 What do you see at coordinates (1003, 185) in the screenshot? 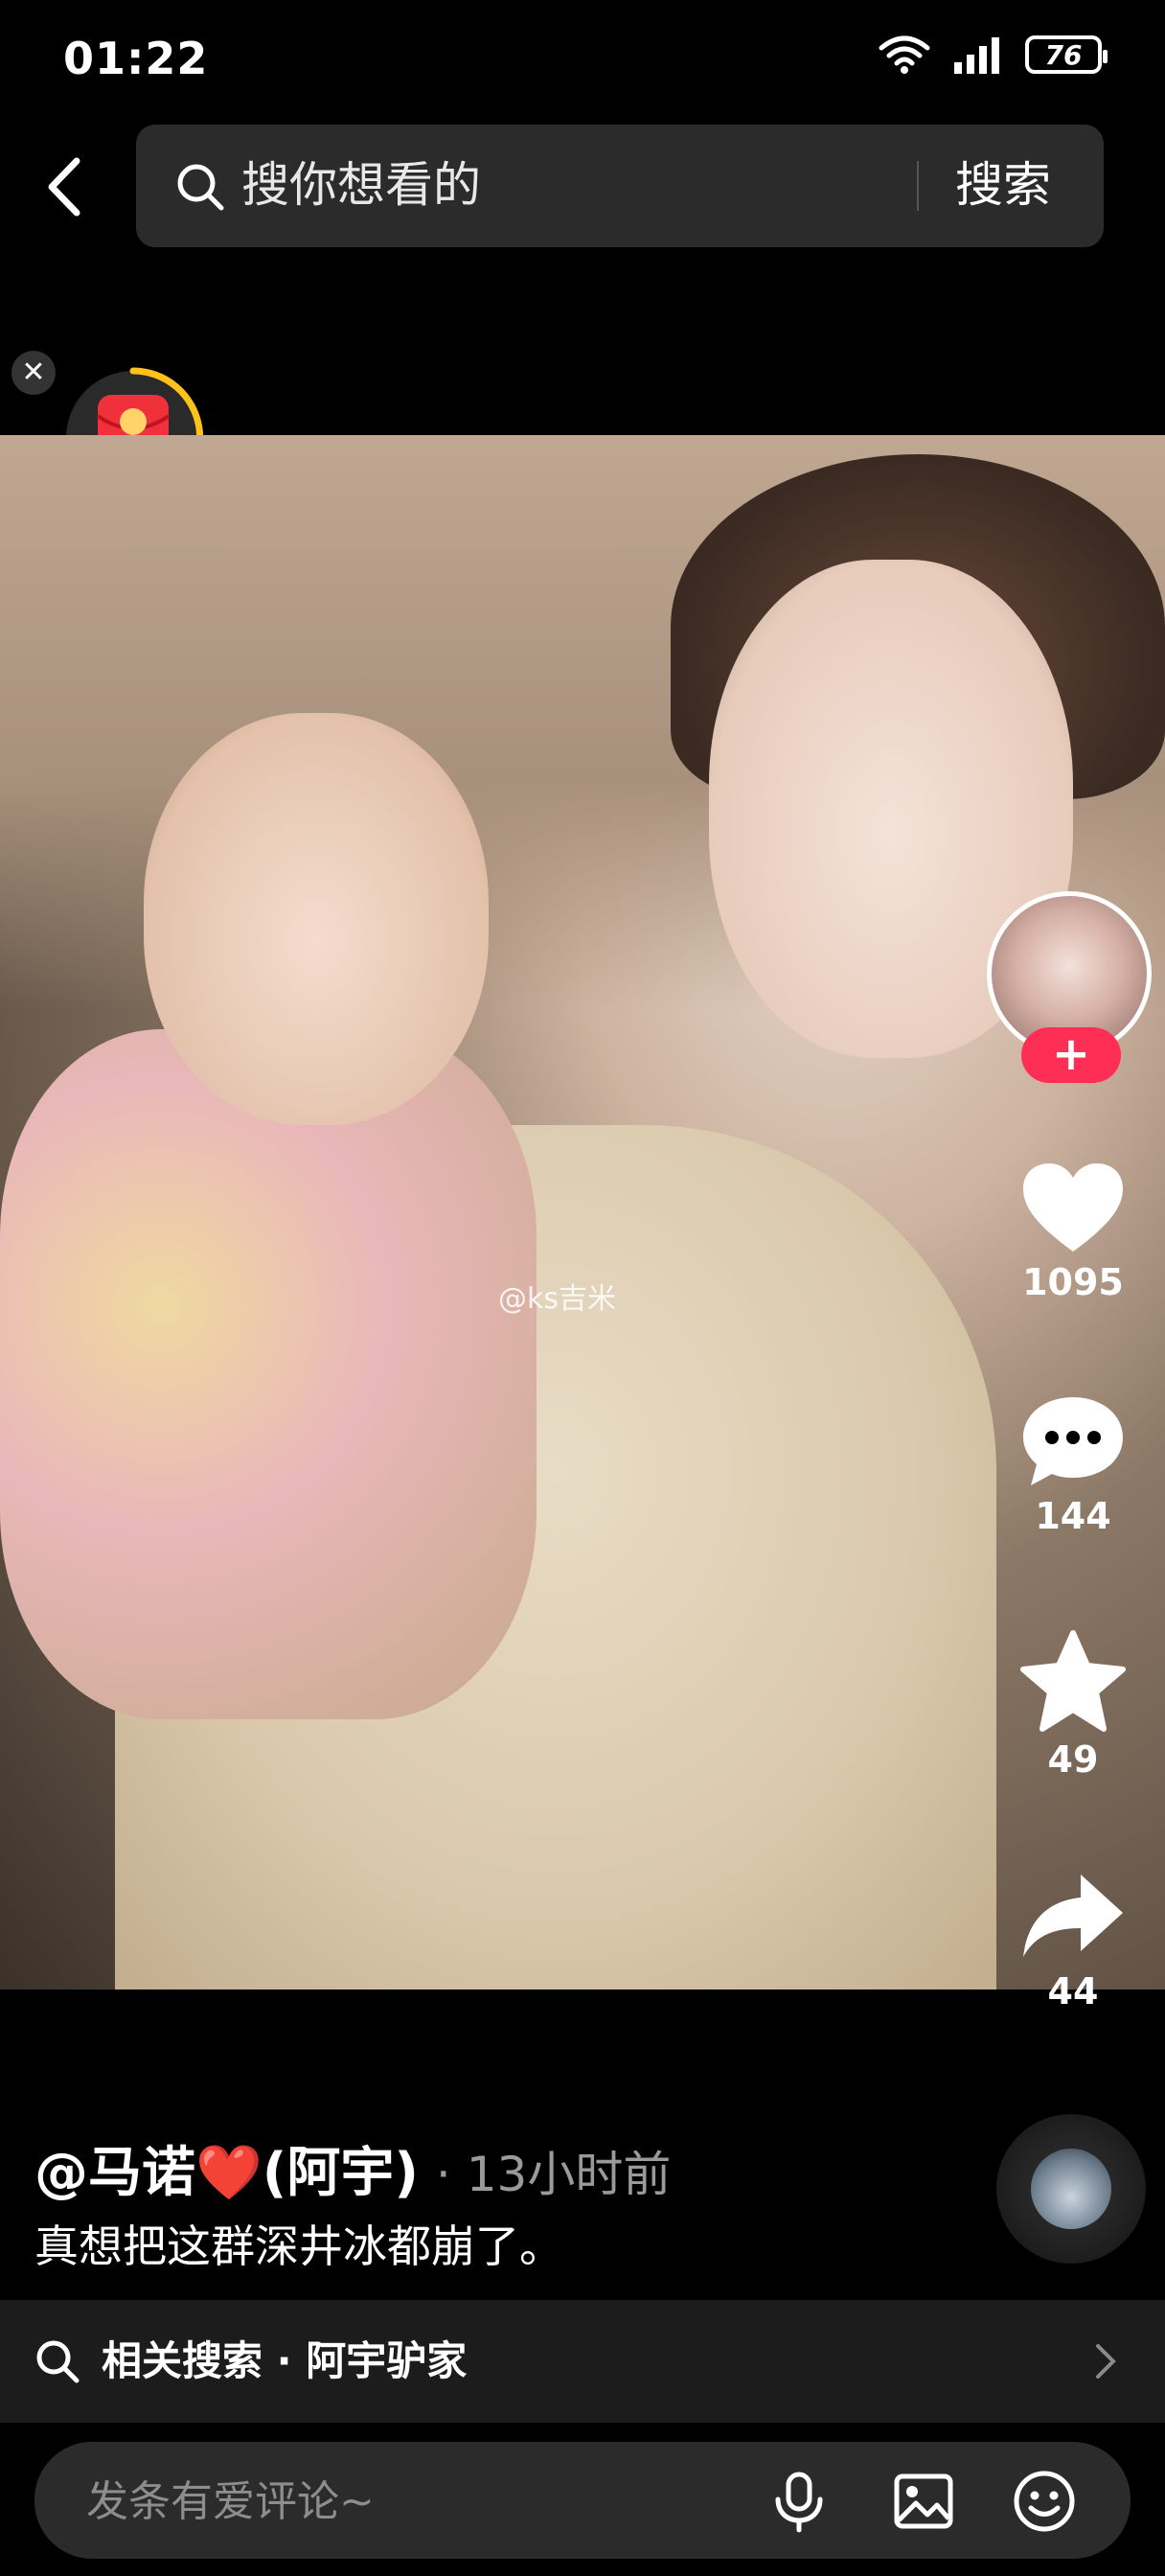
I see `search-button: 搜索` at bounding box center [1003, 185].